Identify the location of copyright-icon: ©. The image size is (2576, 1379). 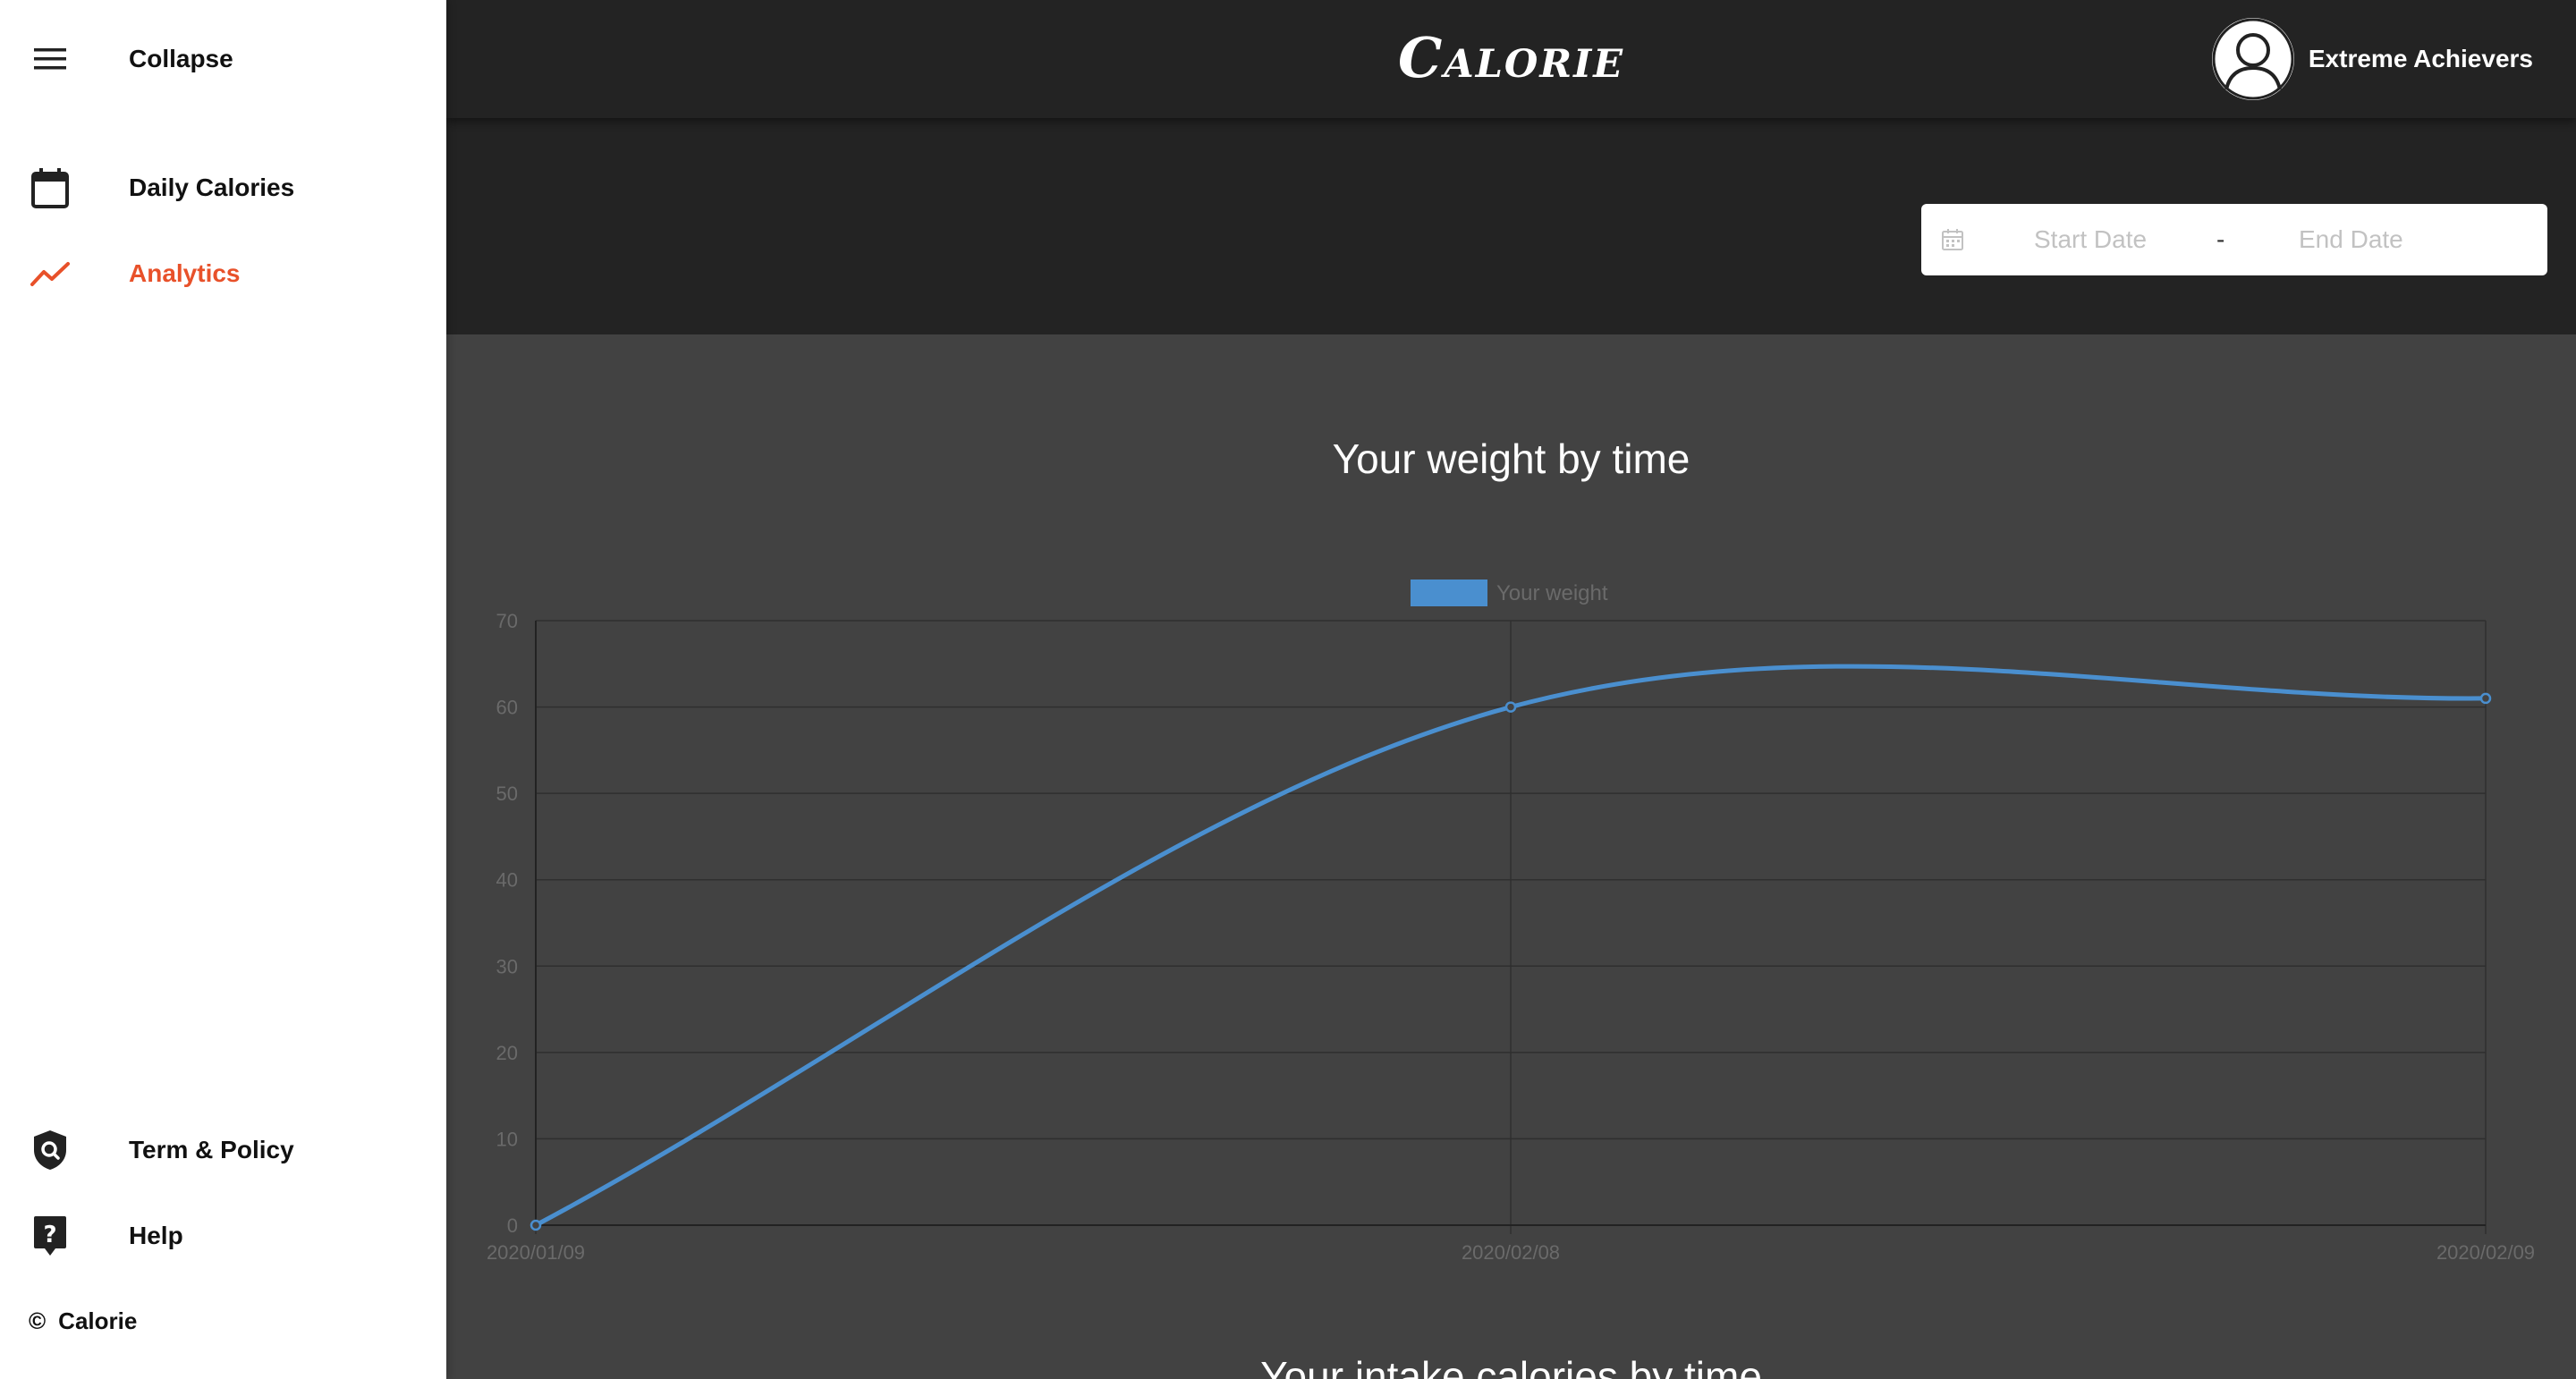
(38, 1320).